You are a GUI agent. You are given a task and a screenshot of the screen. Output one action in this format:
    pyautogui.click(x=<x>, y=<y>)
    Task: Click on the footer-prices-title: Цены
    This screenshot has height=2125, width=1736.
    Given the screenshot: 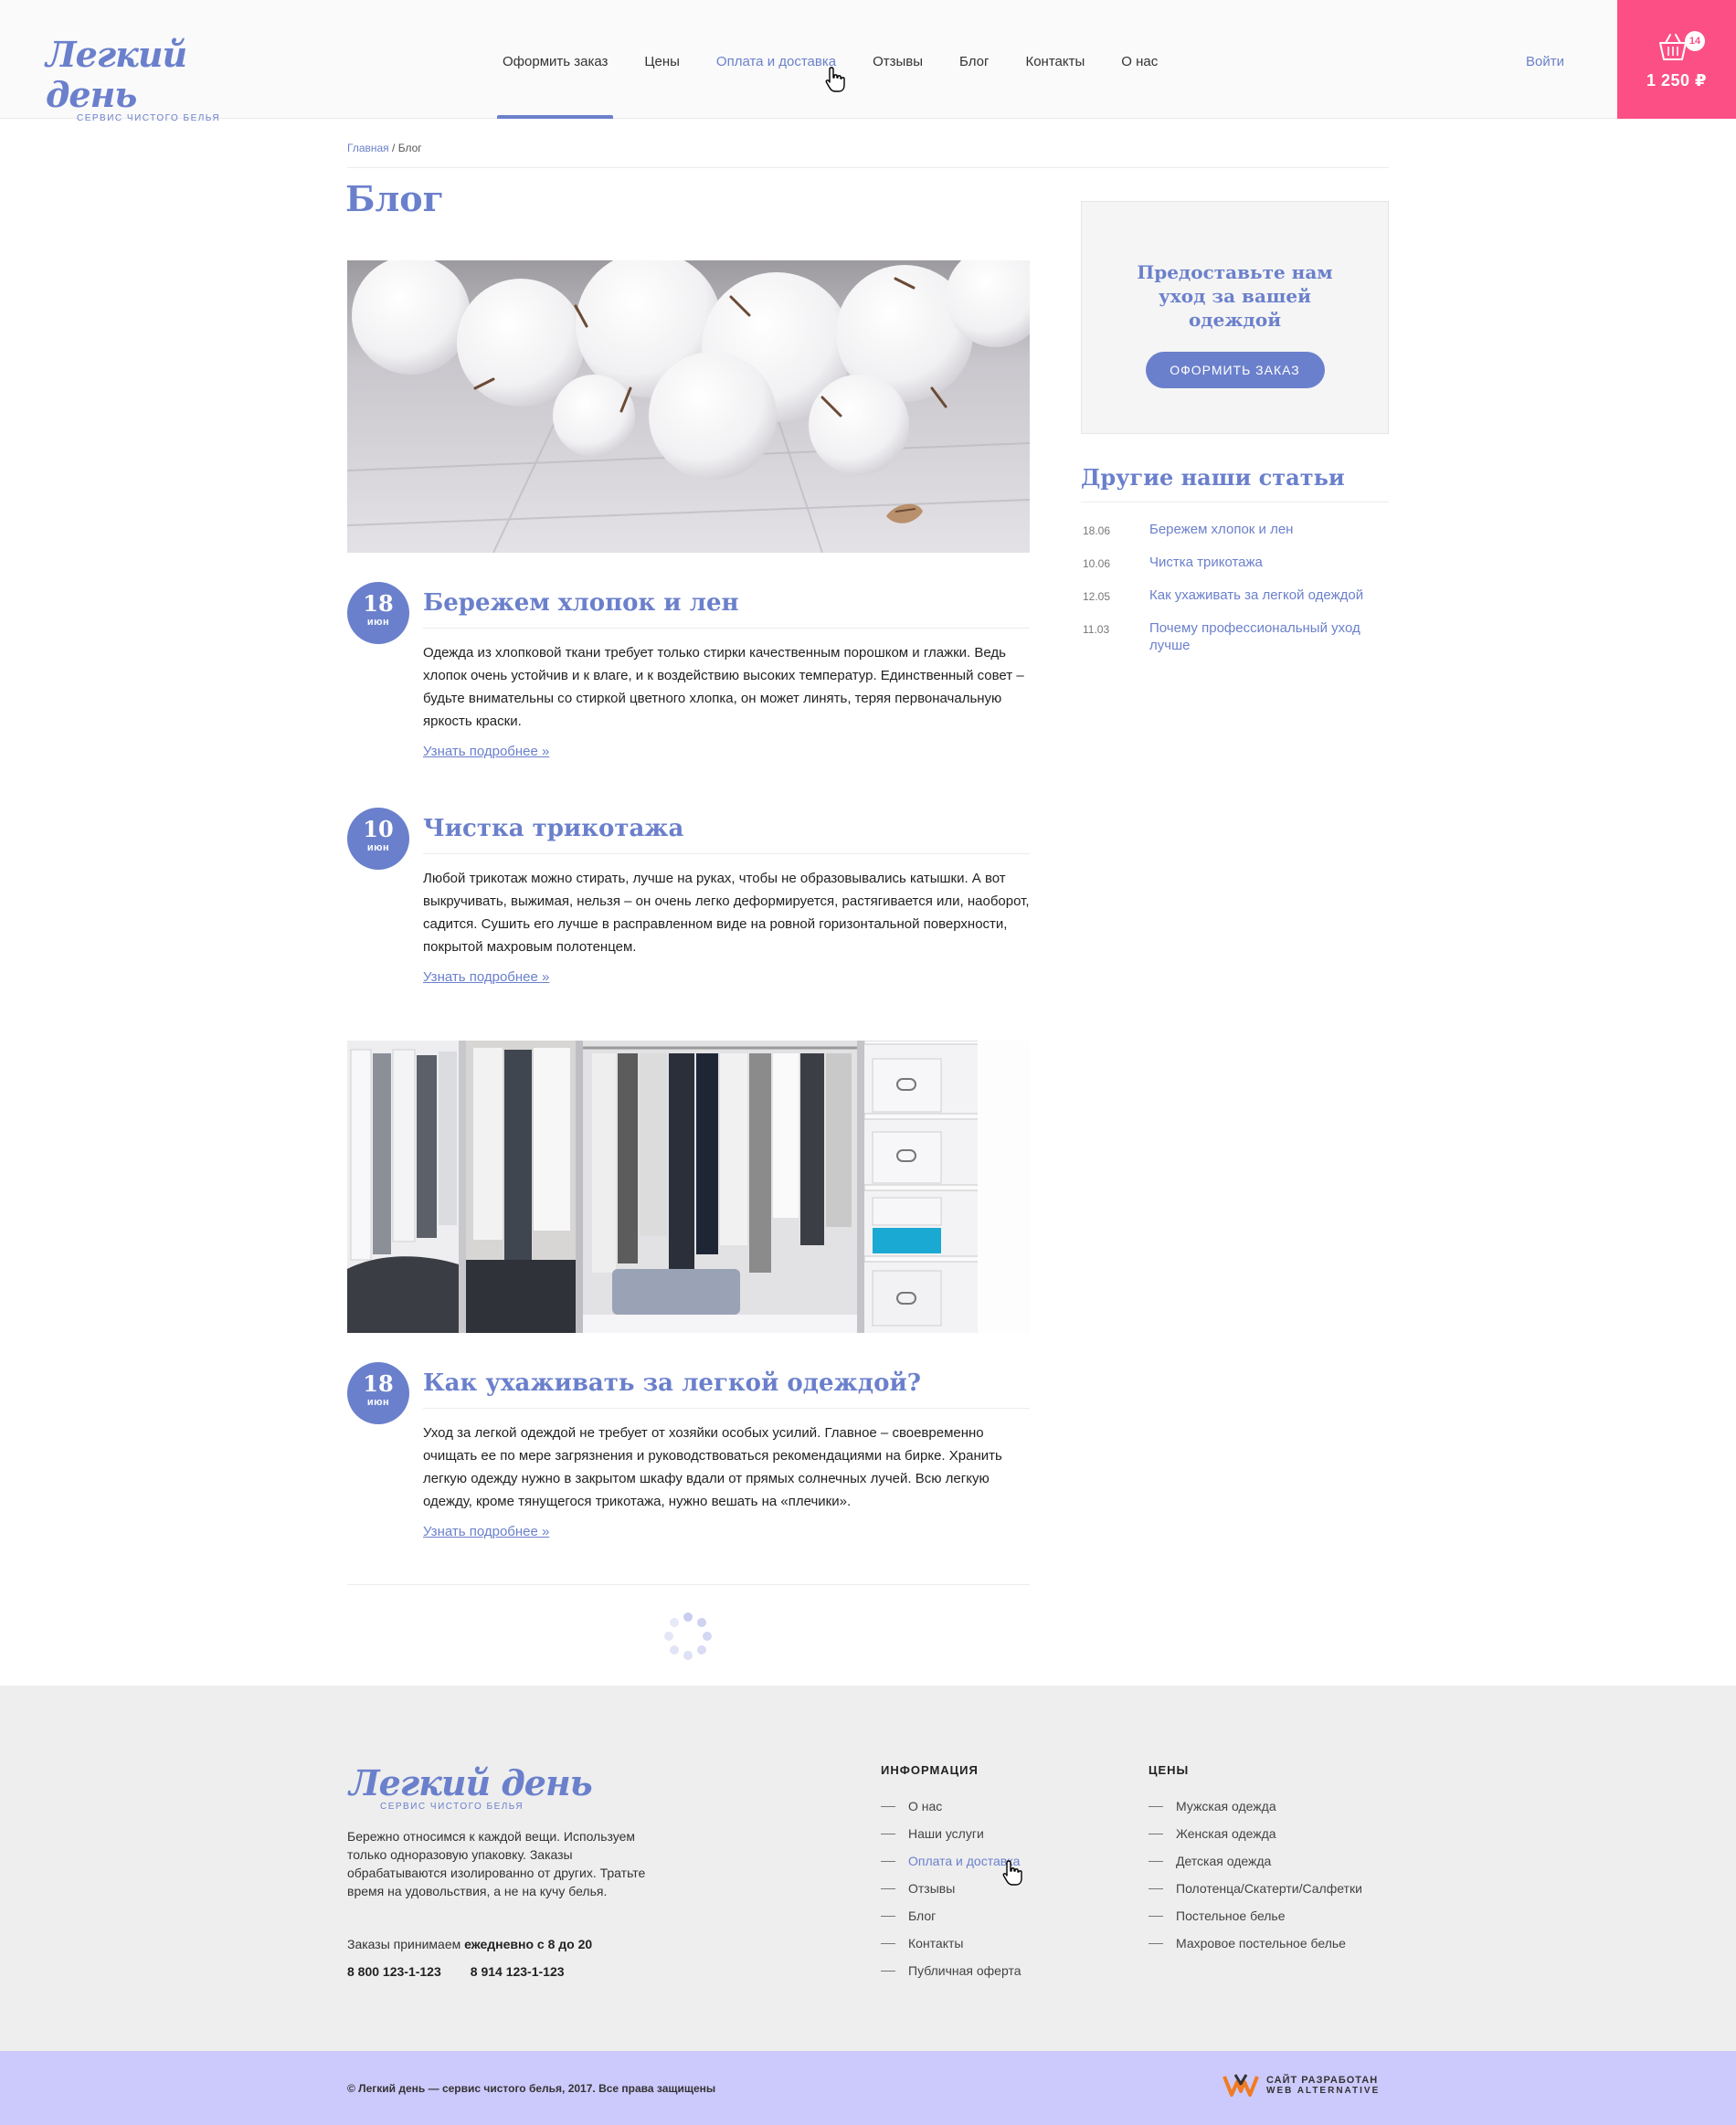 What is the action you would take?
    pyautogui.click(x=1169, y=1770)
    